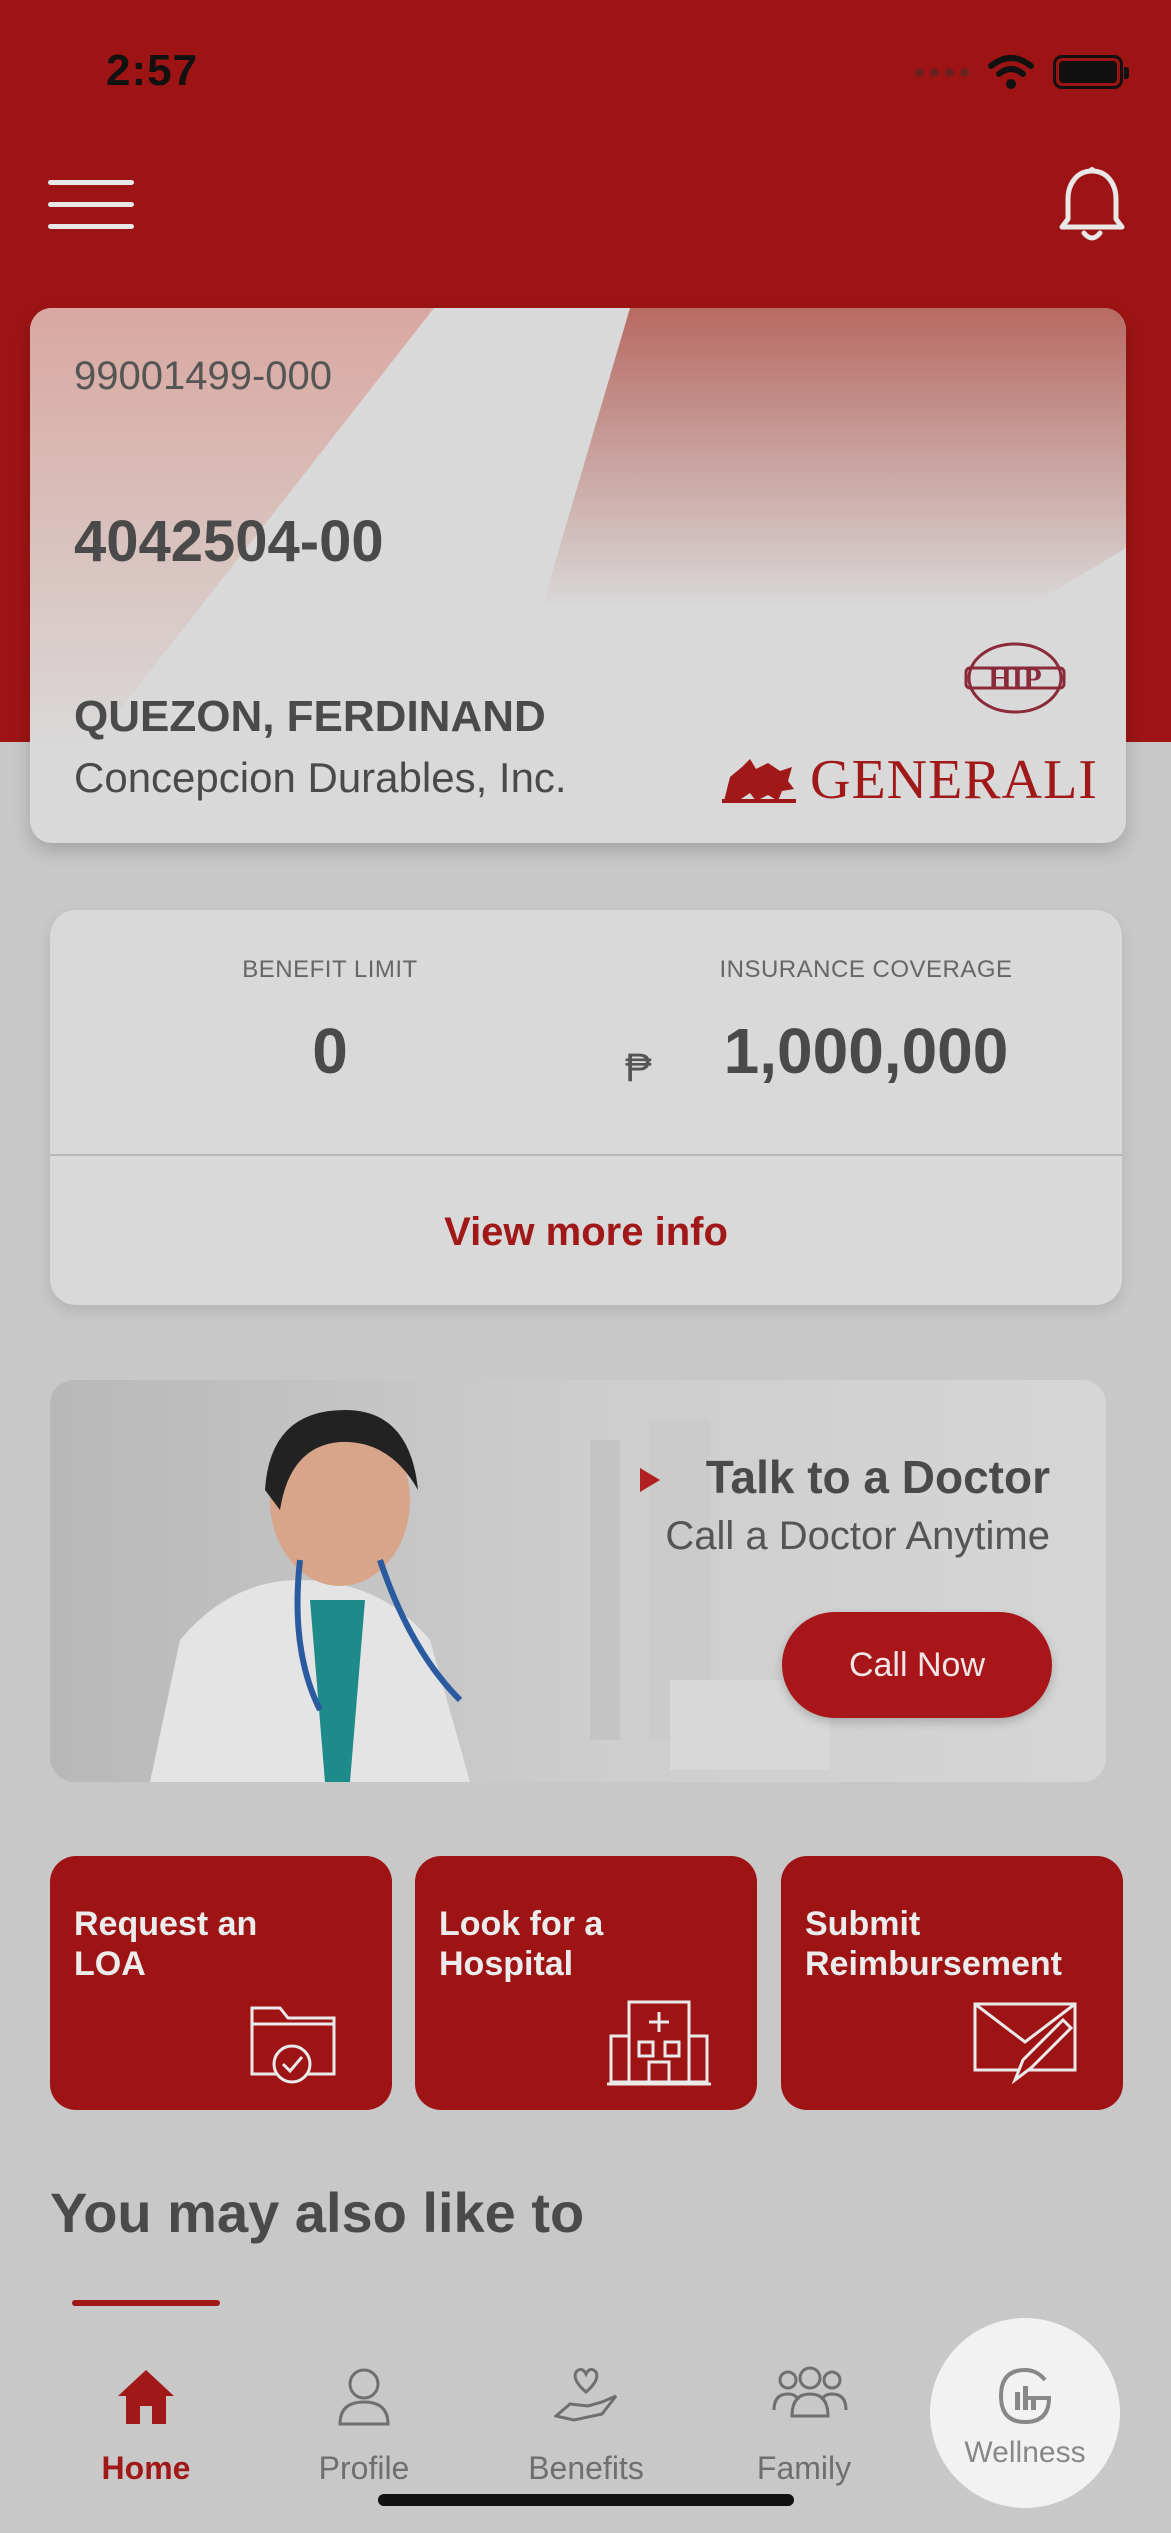 This screenshot has width=1171, height=2533. I want to click on submit-reimbursement-line1: Submit, so click(863, 1924).